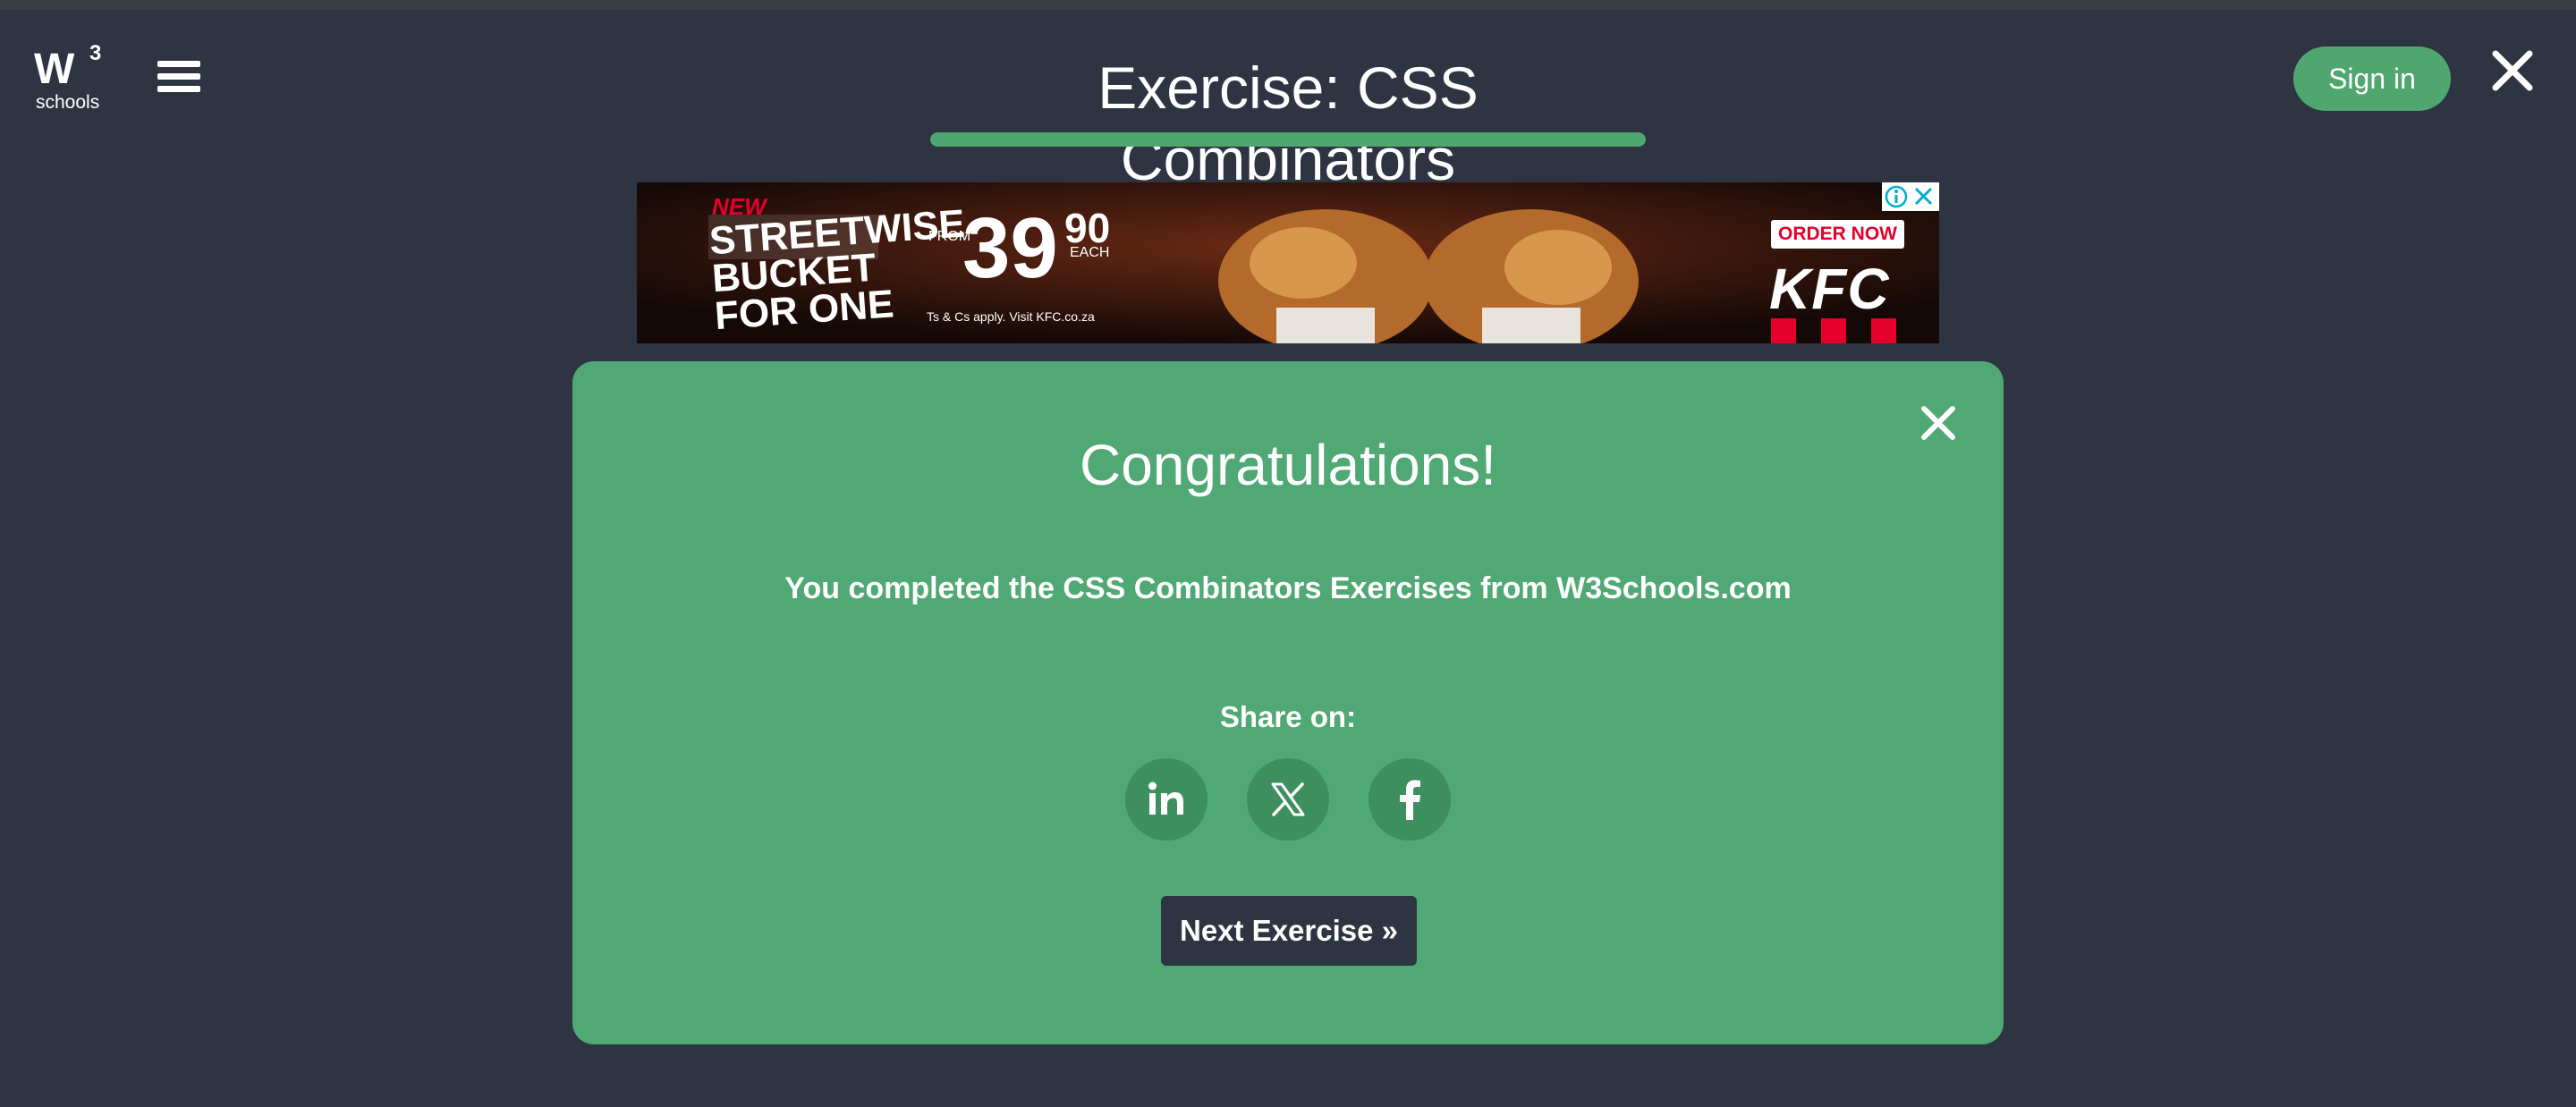 The width and height of the screenshot is (2576, 1107). I want to click on facebook-icon, so click(1410, 800).